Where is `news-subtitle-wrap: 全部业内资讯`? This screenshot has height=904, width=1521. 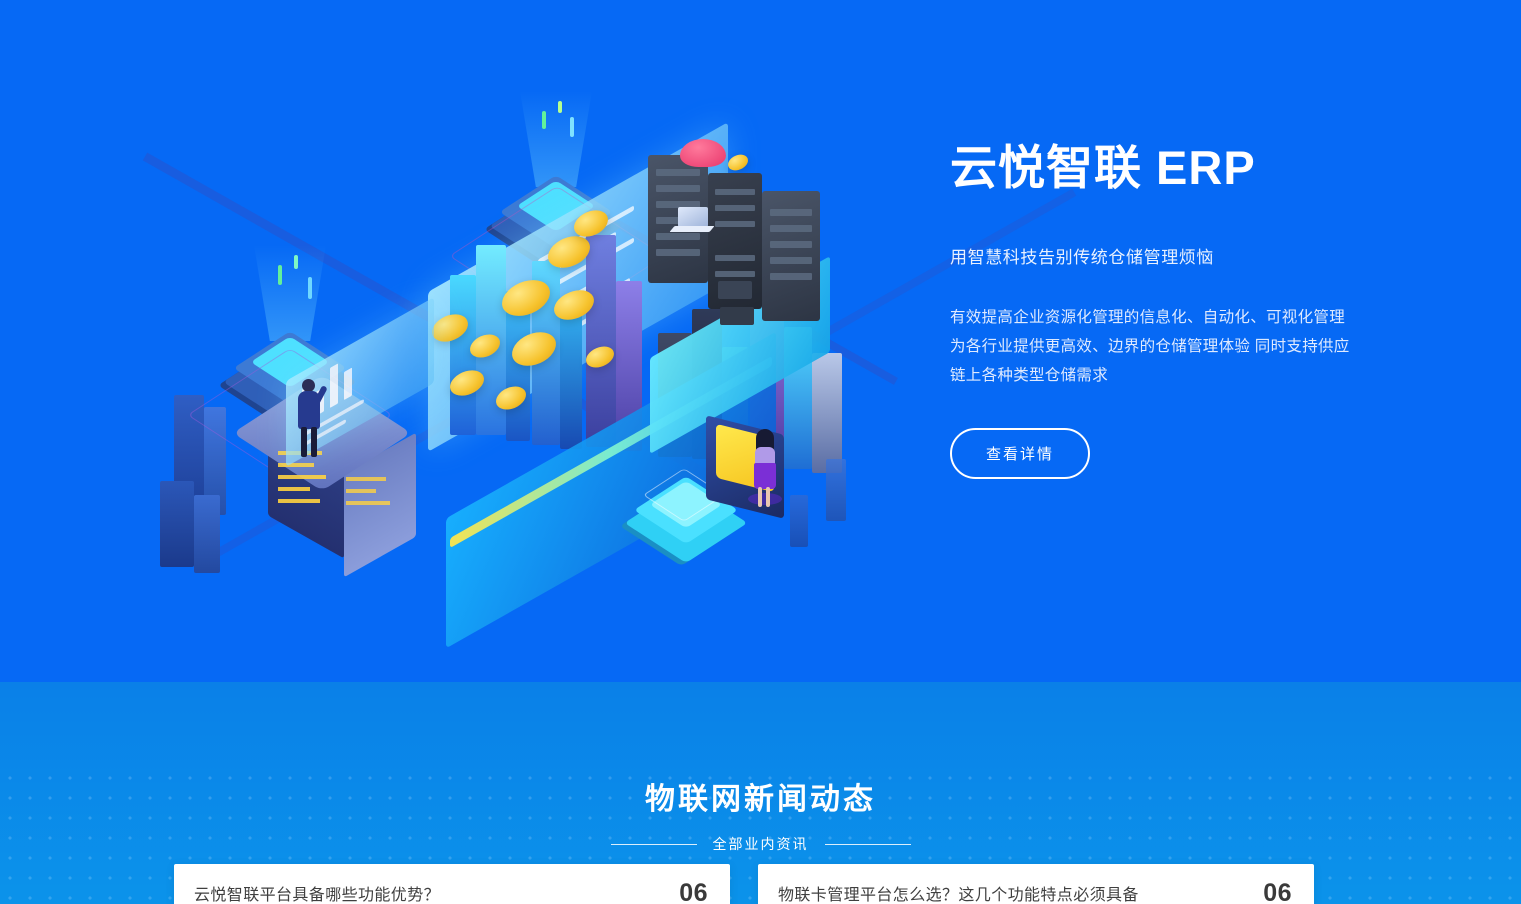 news-subtitle-wrap: 全部业内资讯 is located at coordinates (760, 844).